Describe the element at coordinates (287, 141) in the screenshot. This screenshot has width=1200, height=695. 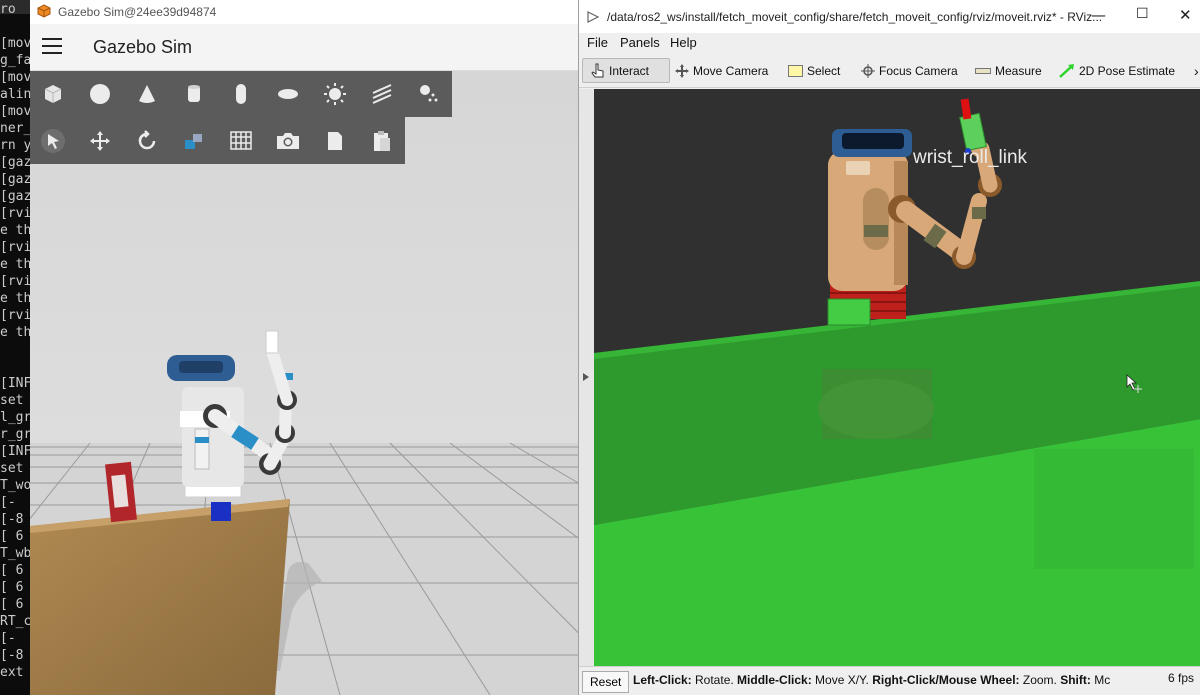
I see `screenshot-icon` at that location.